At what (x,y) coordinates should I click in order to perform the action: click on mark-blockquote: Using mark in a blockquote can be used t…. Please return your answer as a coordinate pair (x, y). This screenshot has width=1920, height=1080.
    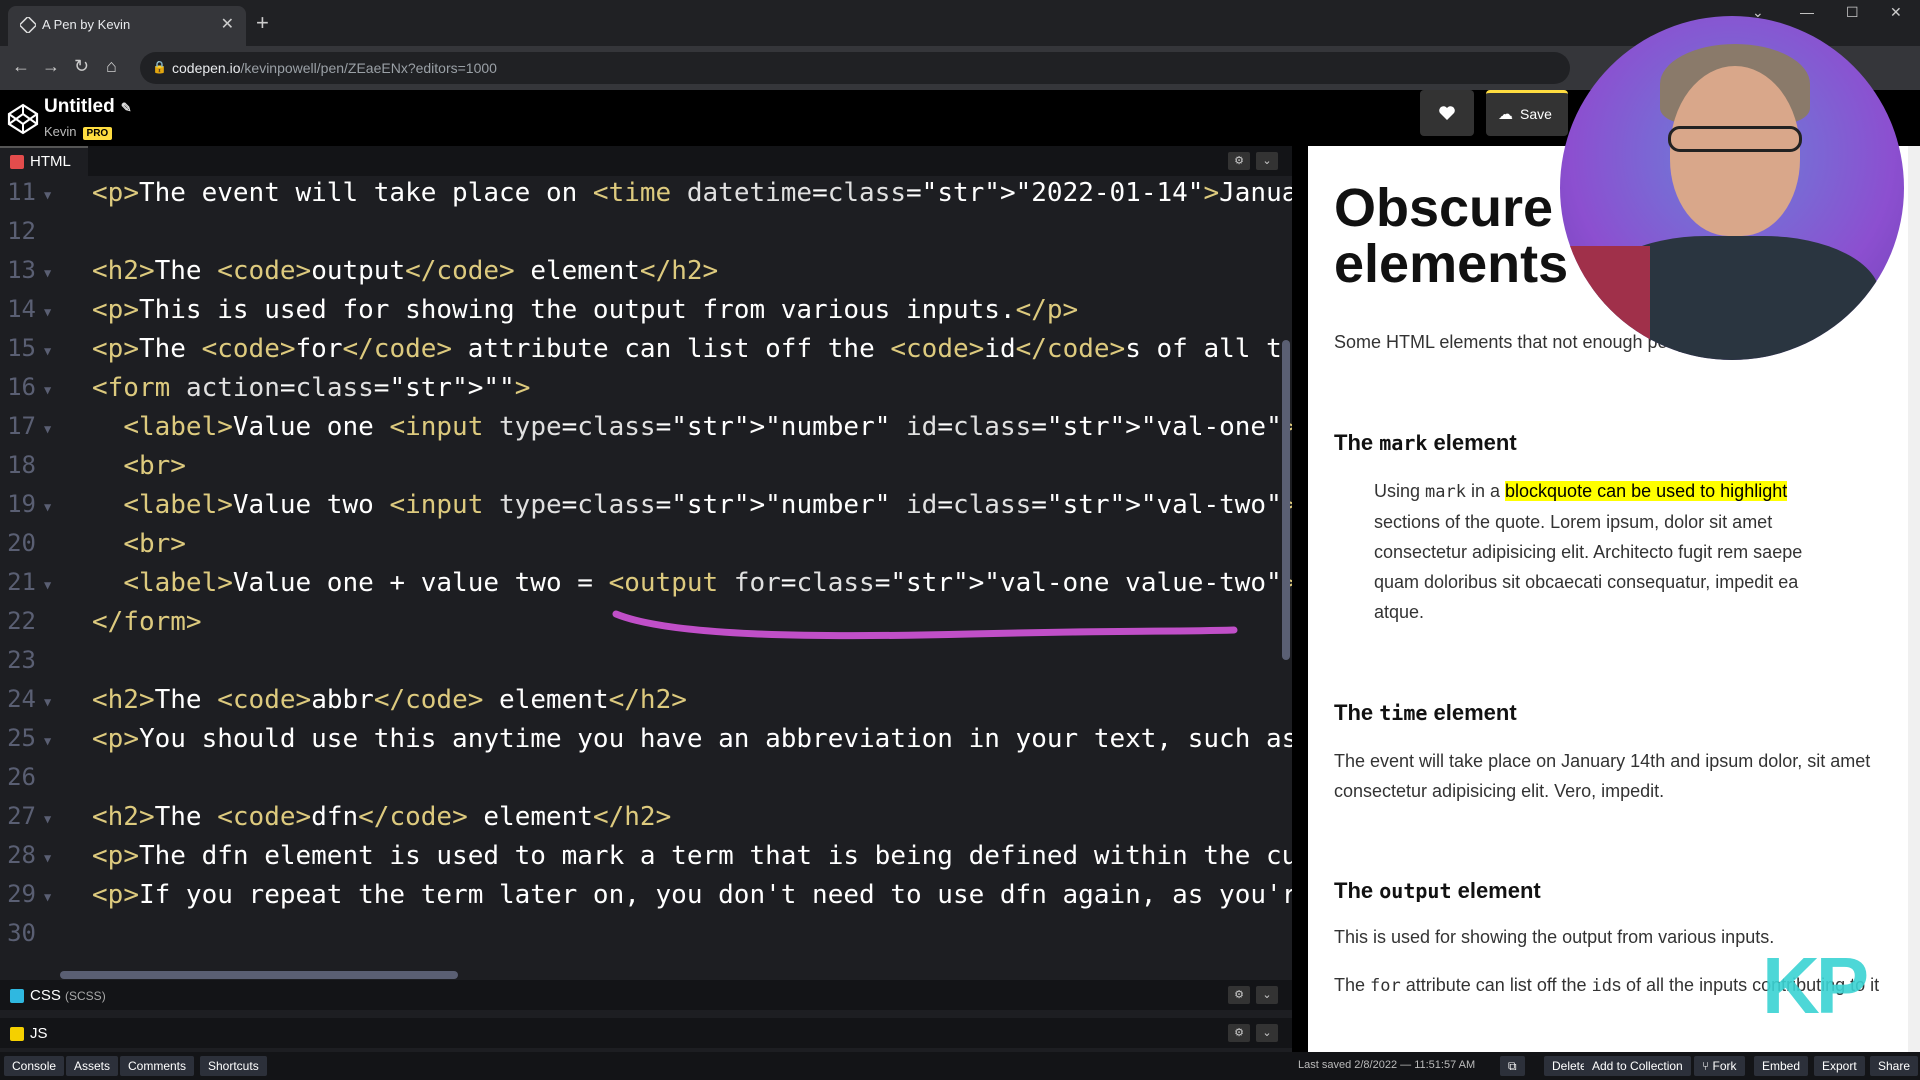
    Looking at the image, I should click on (1609, 551).